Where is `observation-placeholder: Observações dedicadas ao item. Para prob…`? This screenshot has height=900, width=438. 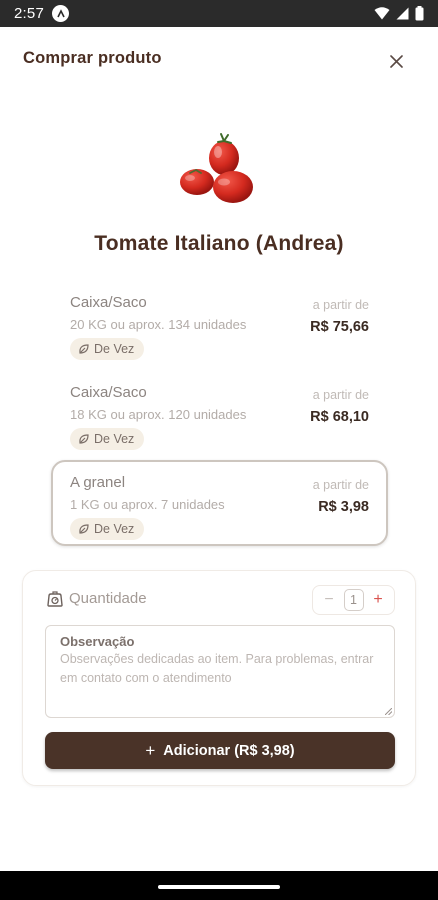 observation-placeholder: Observações dedicadas ao item. Para prob… is located at coordinates (217, 668).